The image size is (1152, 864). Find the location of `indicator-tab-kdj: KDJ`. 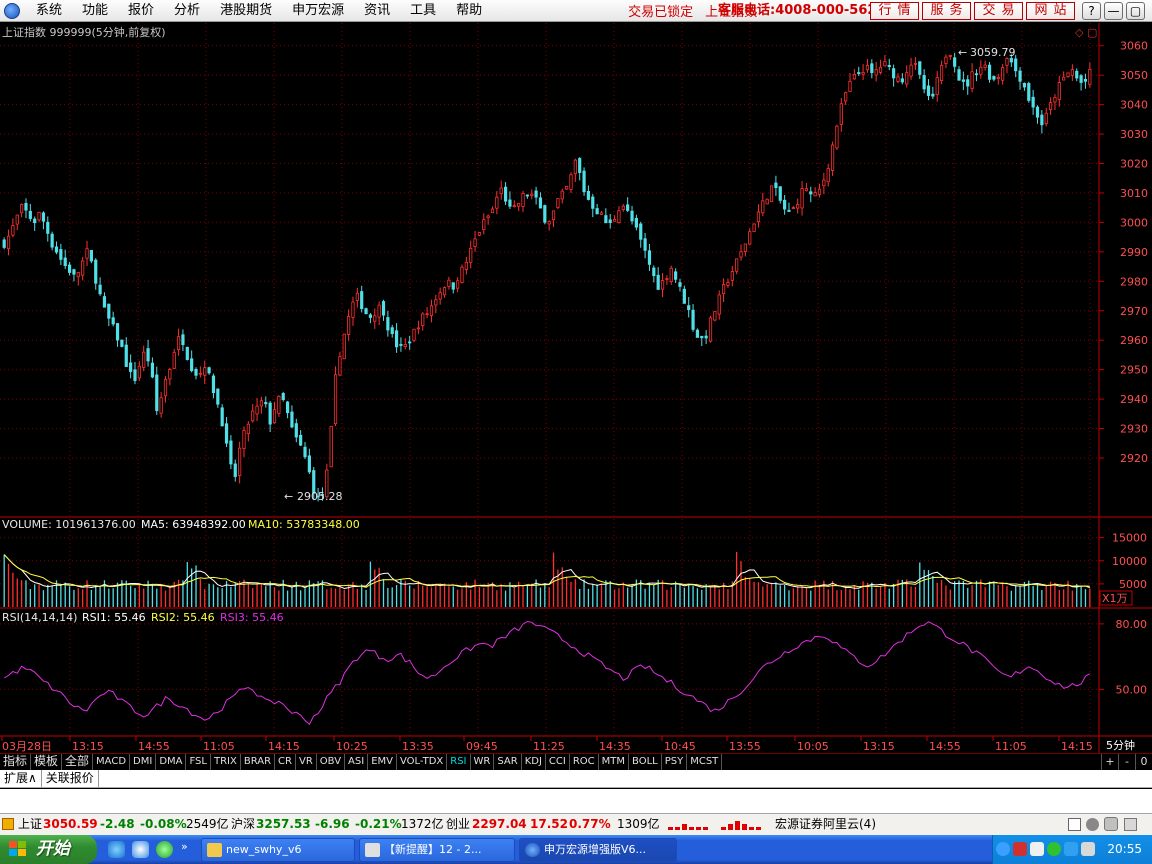

indicator-tab-kdj: KDJ is located at coordinates (534, 762).